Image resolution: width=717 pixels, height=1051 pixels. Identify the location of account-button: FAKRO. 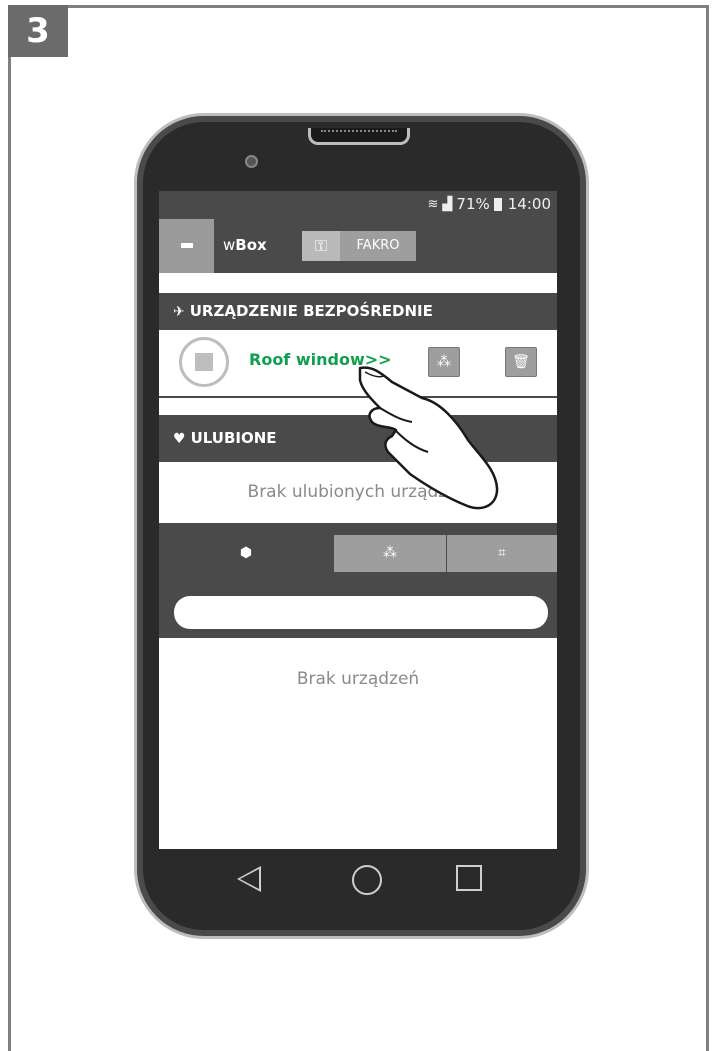
(378, 246).